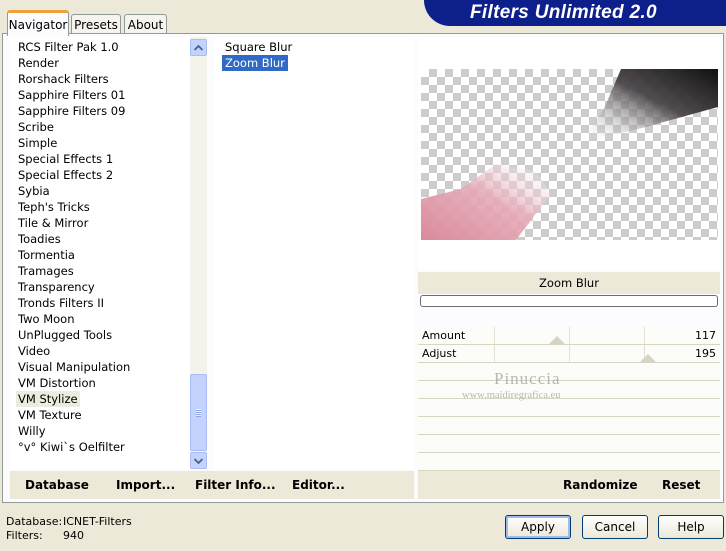 This screenshot has width=726, height=551. Describe the element at coordinates (57, 383) in the screenshot. I see `list-item: VM Distortion` at that location.